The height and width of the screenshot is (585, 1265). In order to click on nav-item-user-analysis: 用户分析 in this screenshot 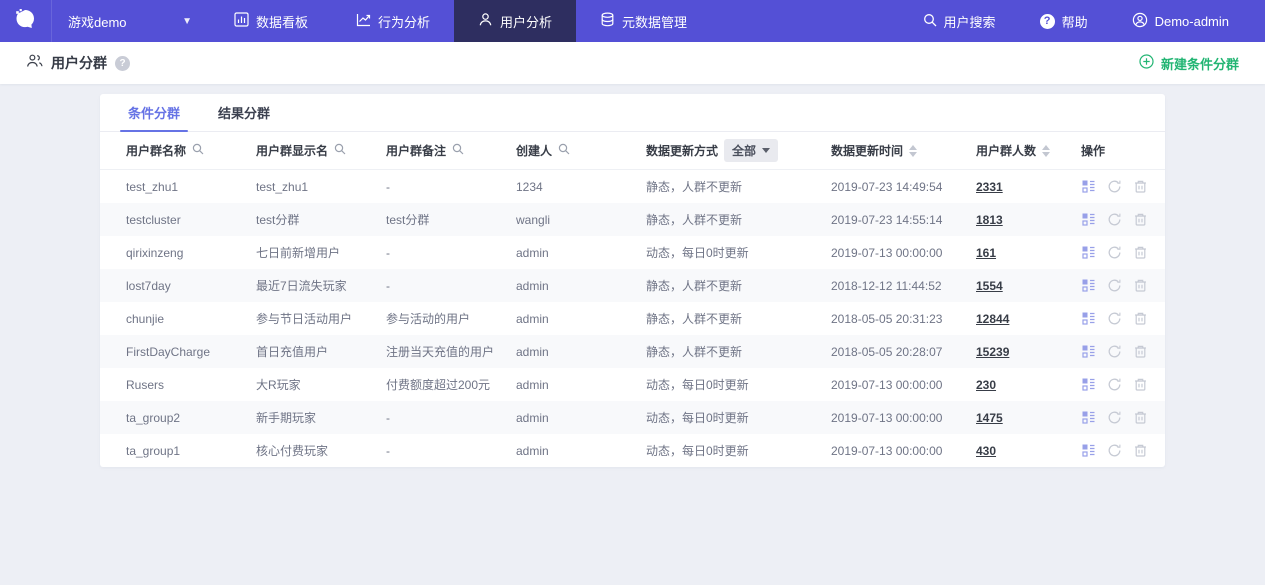, I will do `click(515, 21)`.